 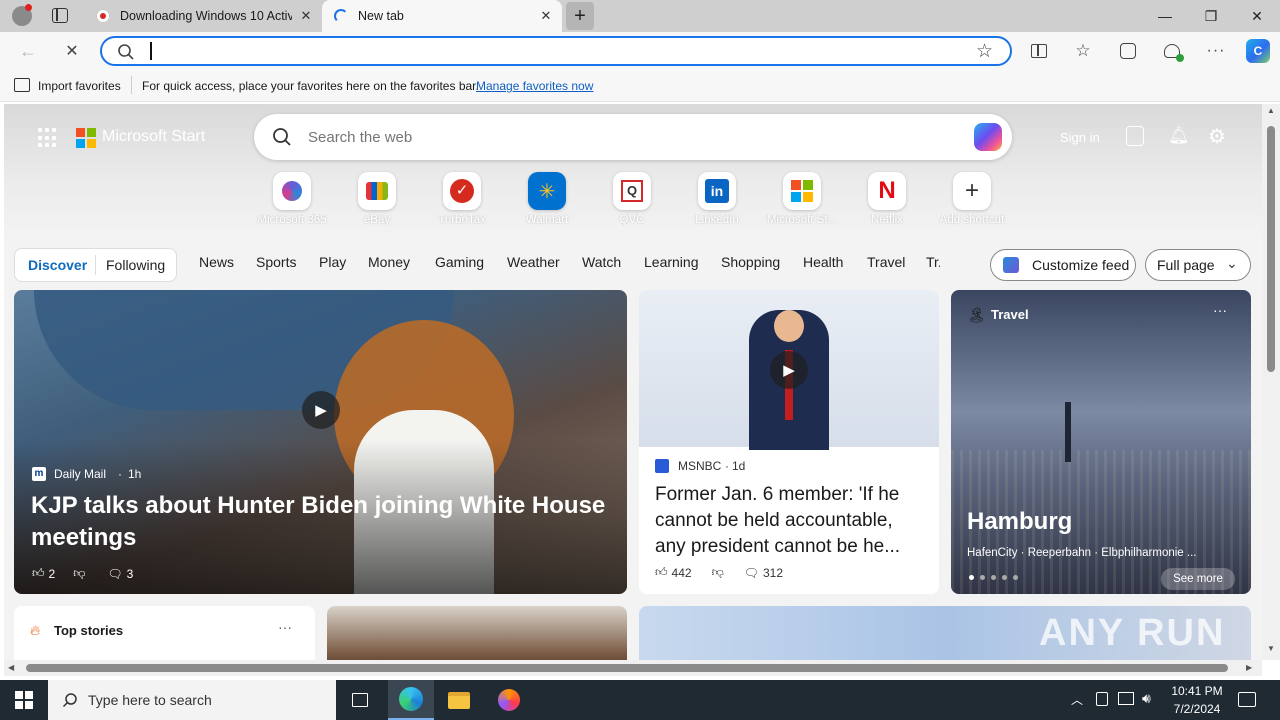 What do you see at coordinates (1257, 16) in the screenshot?
I see `close-window-button: ✕` at bounding box center [1257, 16].